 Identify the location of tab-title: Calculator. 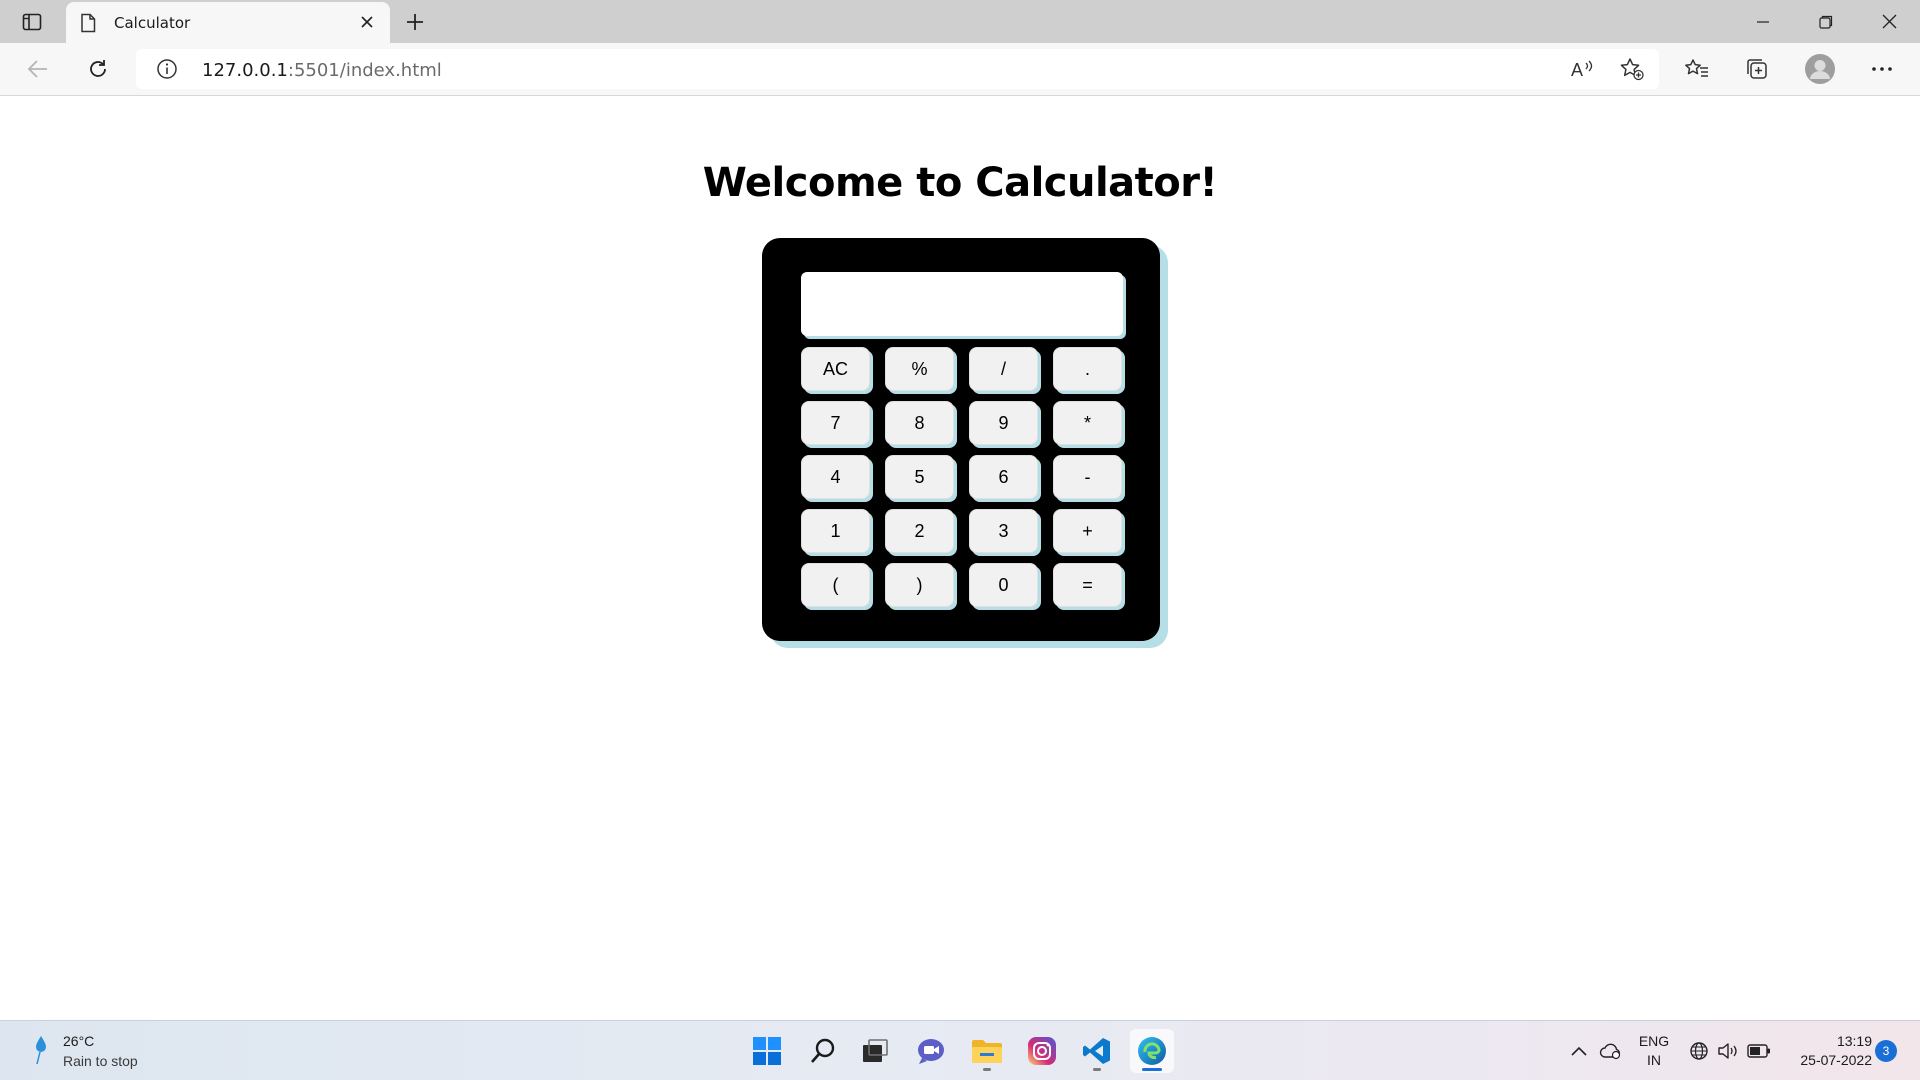
(152, 23).